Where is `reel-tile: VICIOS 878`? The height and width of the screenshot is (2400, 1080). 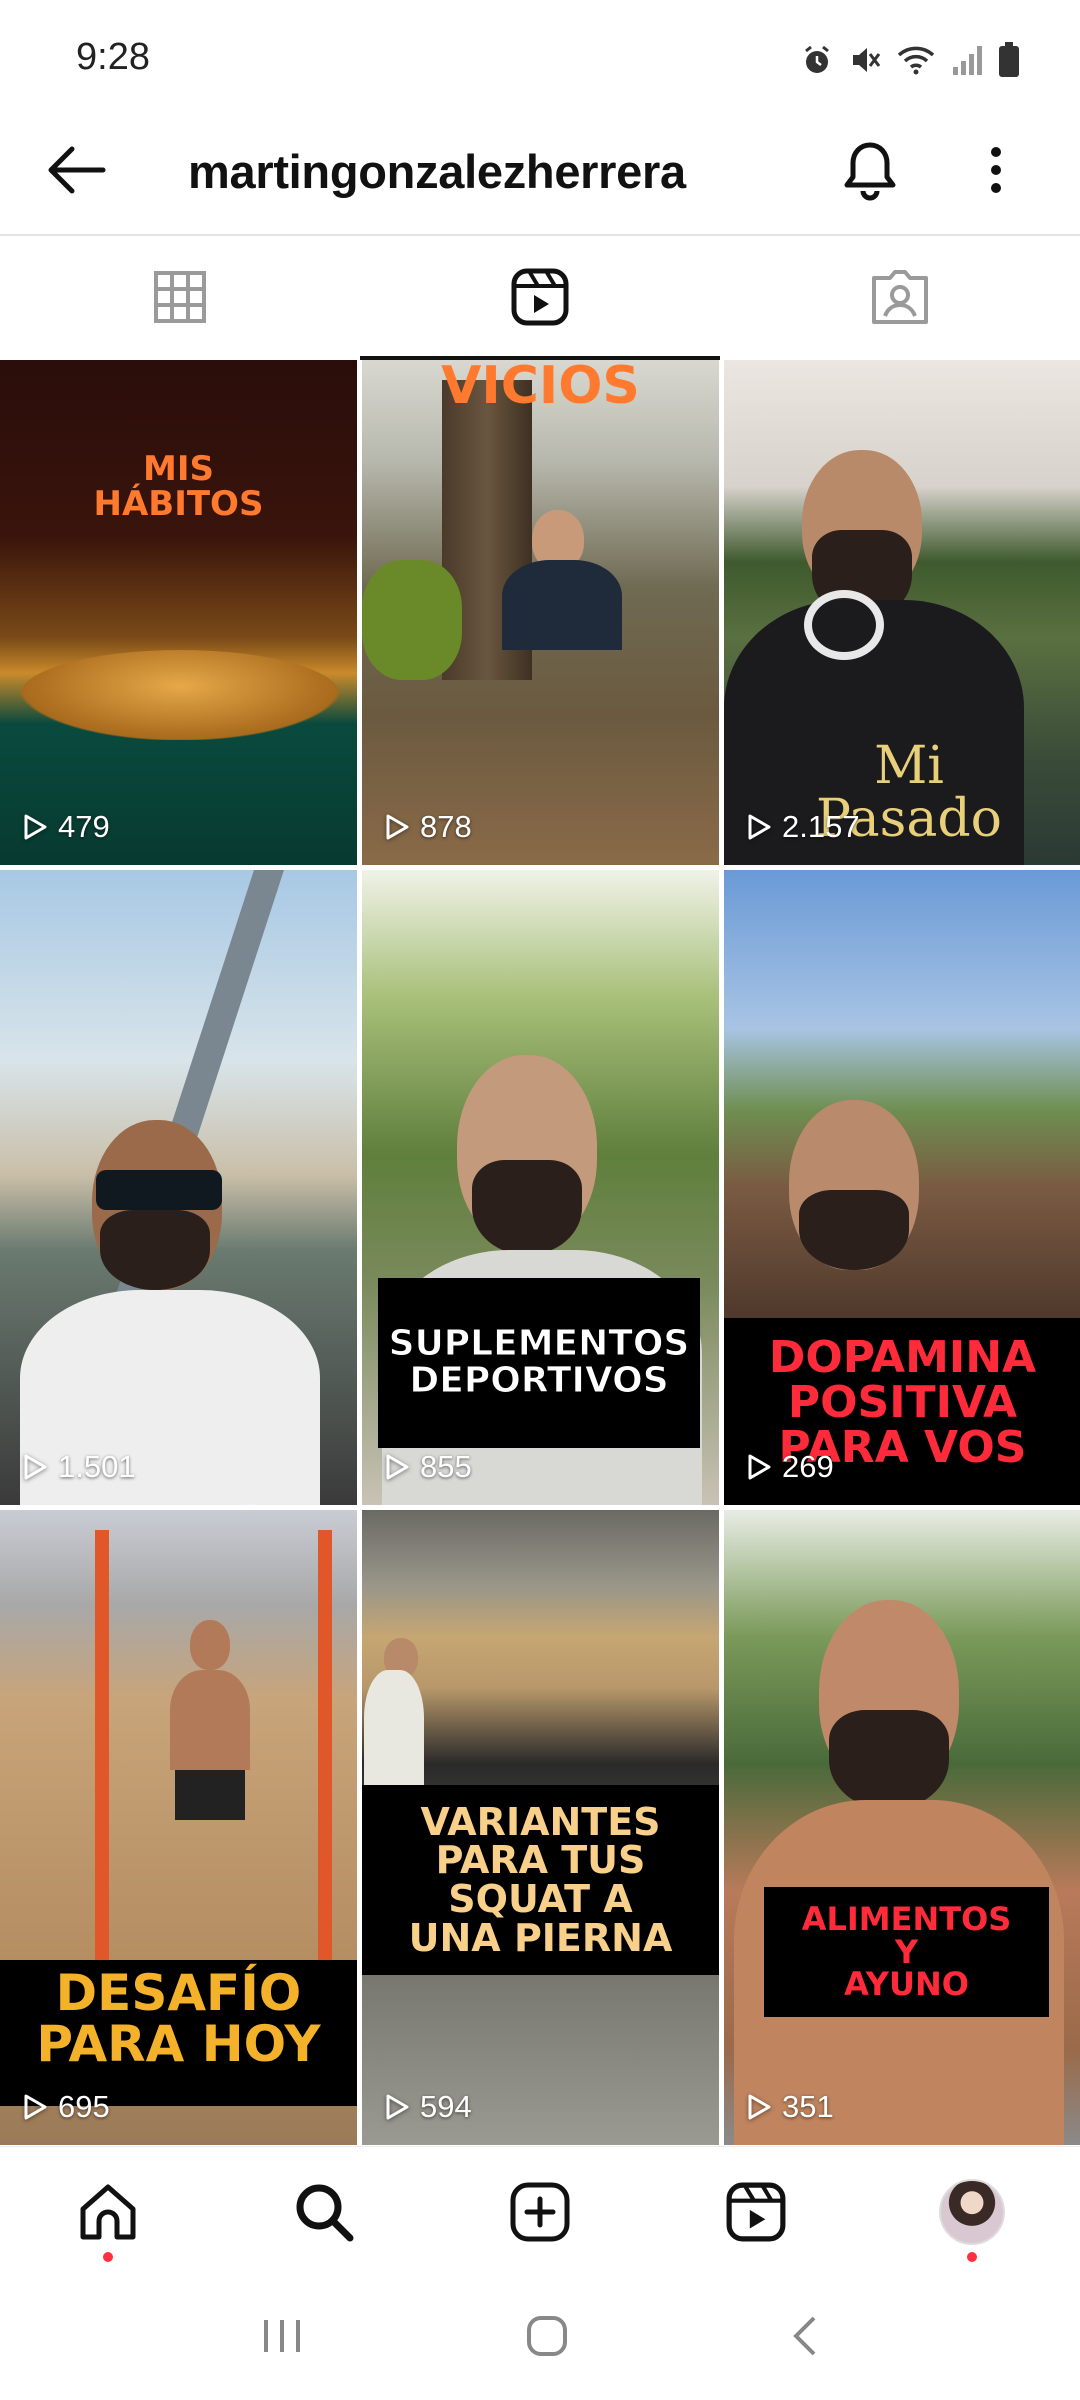
reel-tile: VICIOS 878 is located at coordinates (540, 612).